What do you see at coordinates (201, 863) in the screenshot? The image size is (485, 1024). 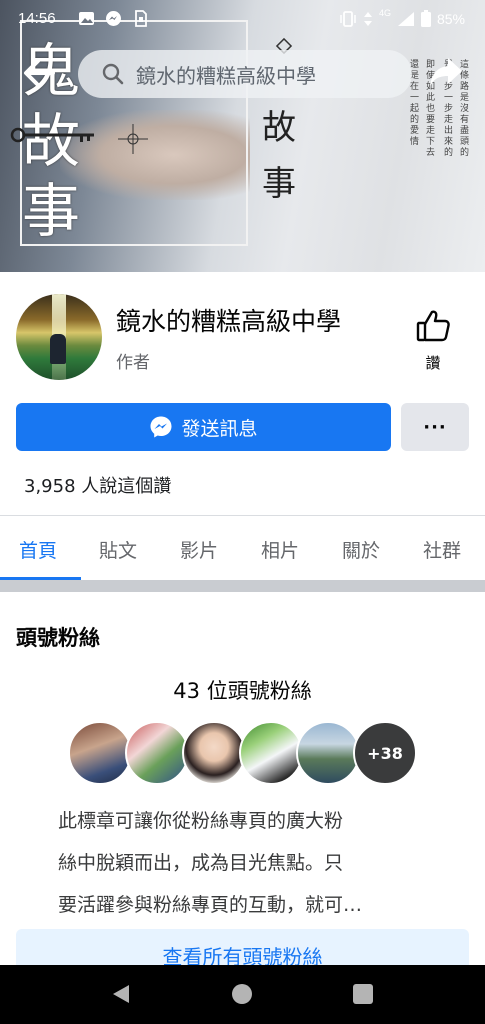 I see `description-line: 絲中脫穎而出，成為目光焦點。只` at bounding box center [201, 863].